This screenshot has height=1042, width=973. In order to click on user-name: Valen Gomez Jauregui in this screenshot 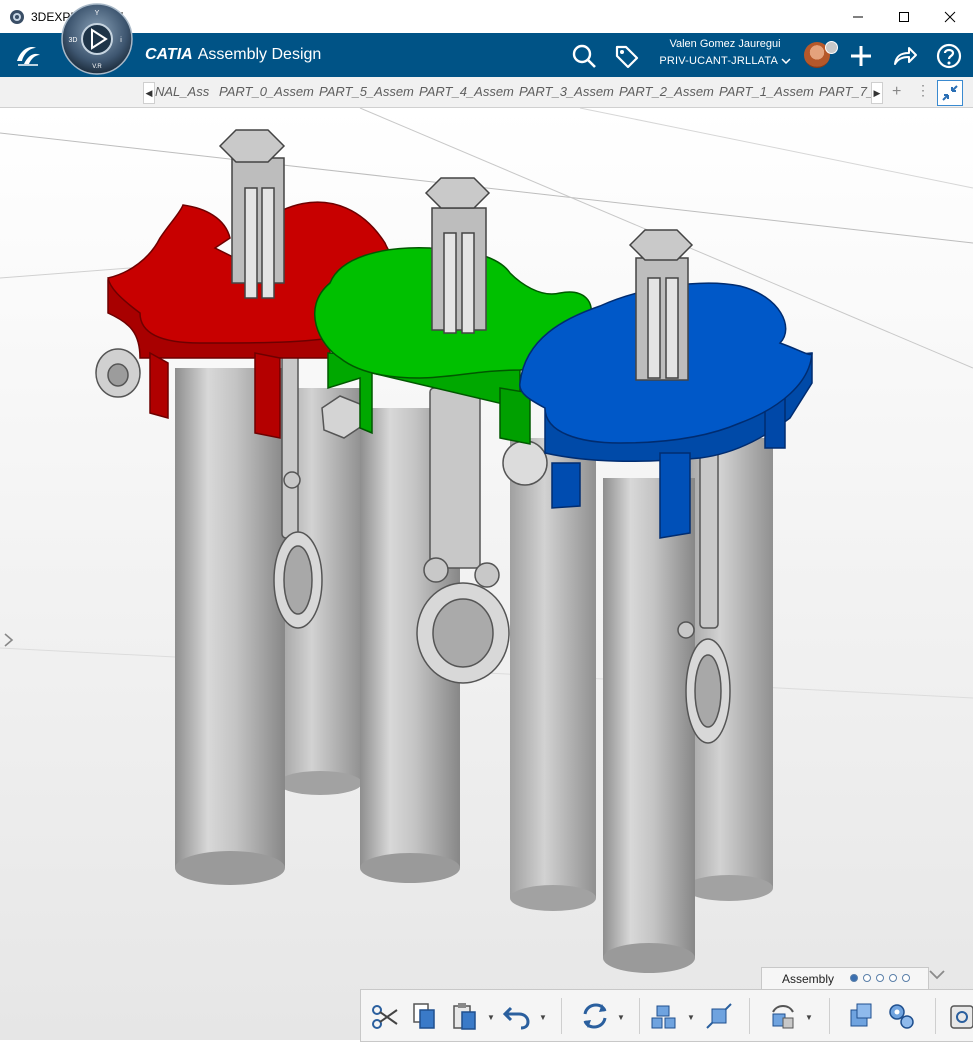, I will do `click(725, 44)`.